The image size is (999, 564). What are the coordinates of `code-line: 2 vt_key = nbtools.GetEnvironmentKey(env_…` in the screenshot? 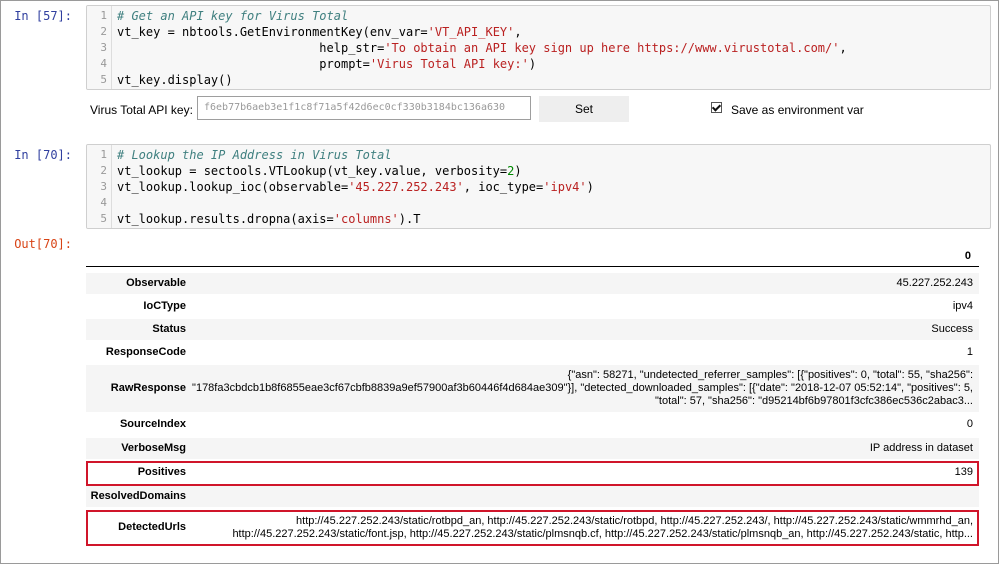 It's located at (538, 32).